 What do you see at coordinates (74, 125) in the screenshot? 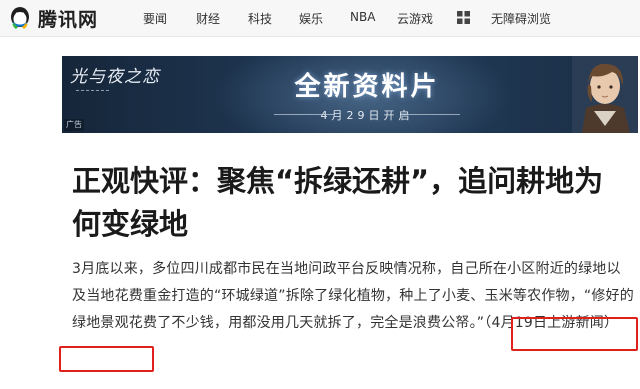
I see `ad-label: 广告` at bounding box center [74, 125].